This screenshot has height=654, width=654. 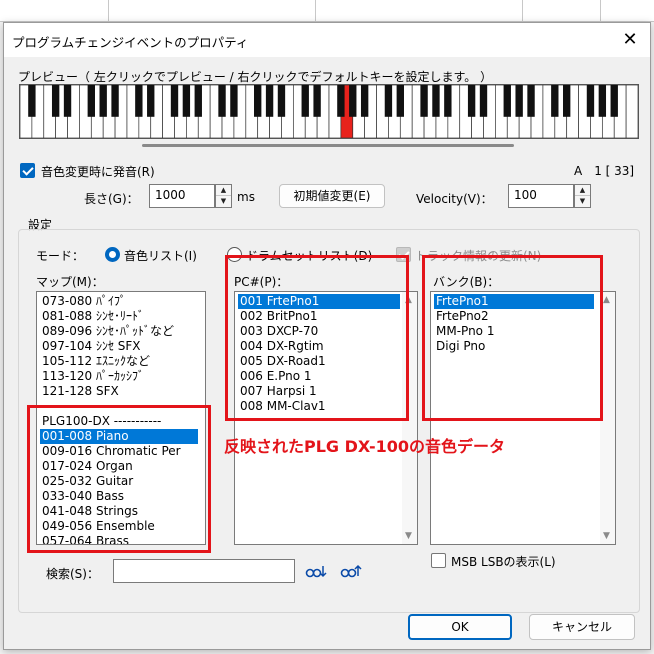 I want to click on mode-voice-list-label: 音色リスト(I), so click(x=160, y=256).